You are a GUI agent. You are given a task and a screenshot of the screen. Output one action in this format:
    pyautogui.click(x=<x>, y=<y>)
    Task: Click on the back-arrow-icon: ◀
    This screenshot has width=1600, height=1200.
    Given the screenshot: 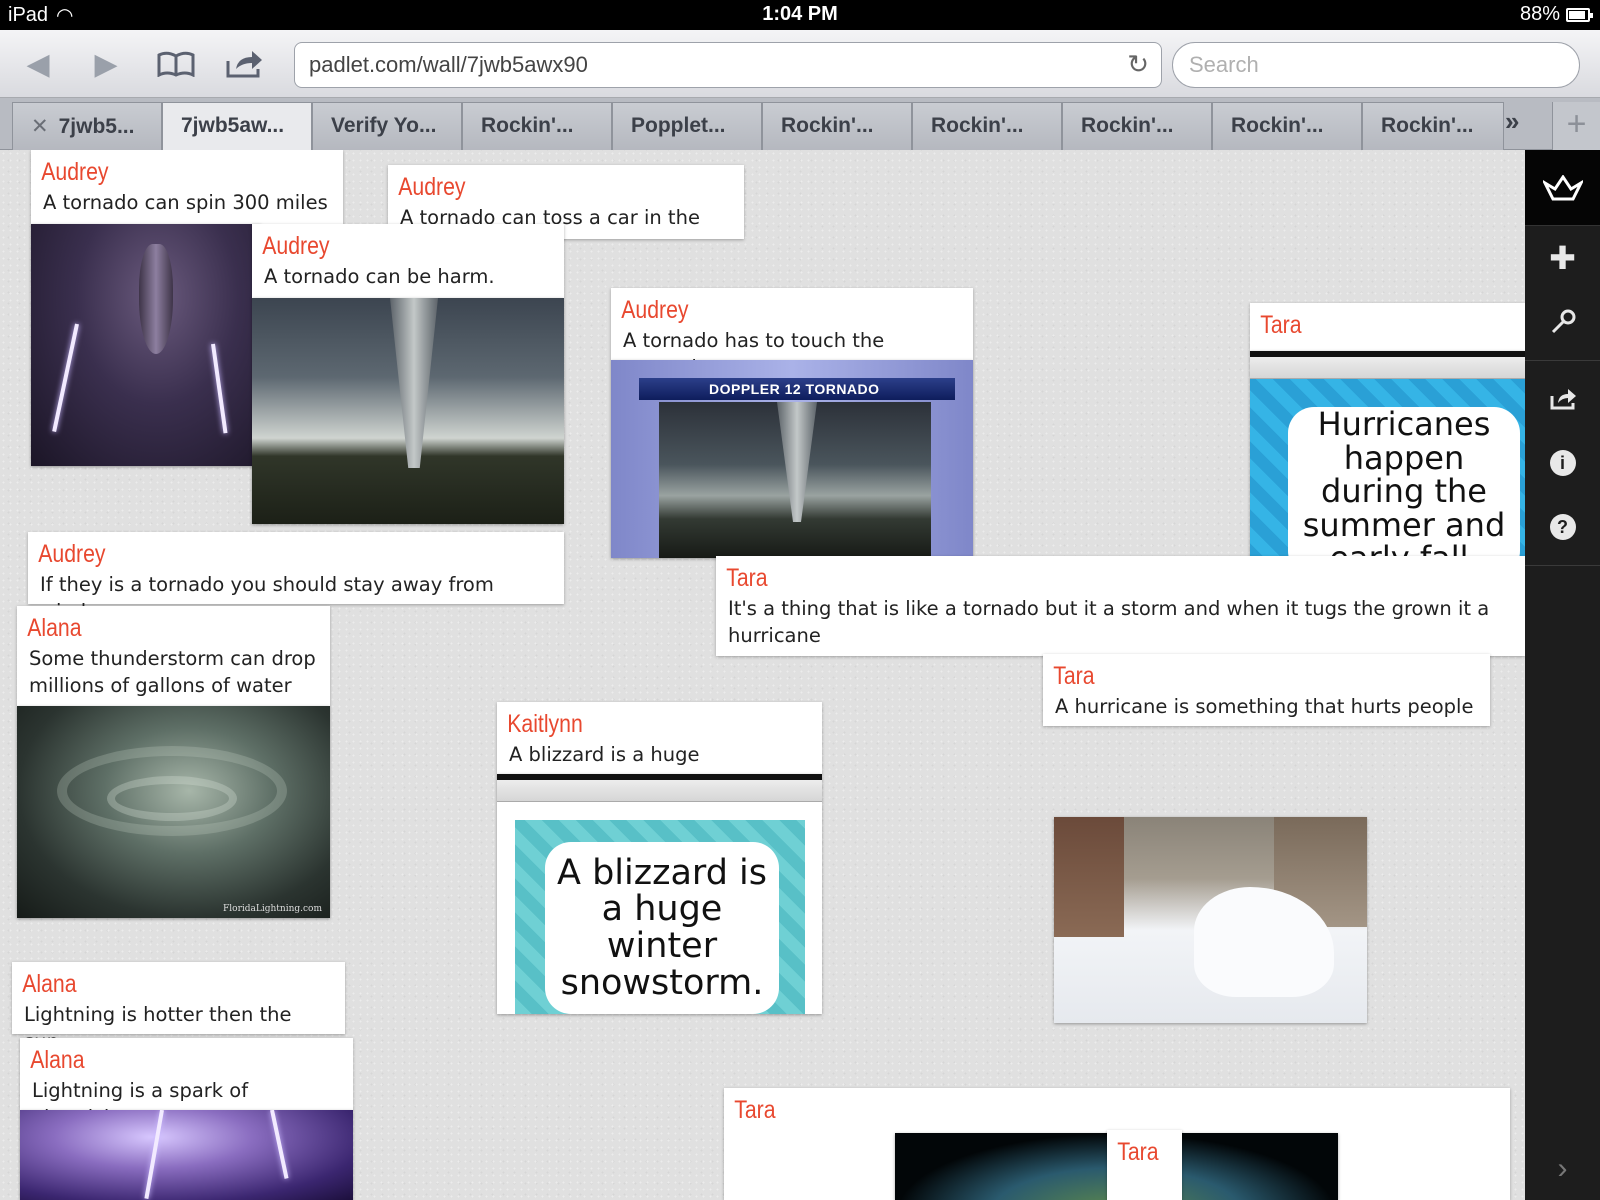 What is the action you would take?
    pyautogui.click(x=38, y=64)
    